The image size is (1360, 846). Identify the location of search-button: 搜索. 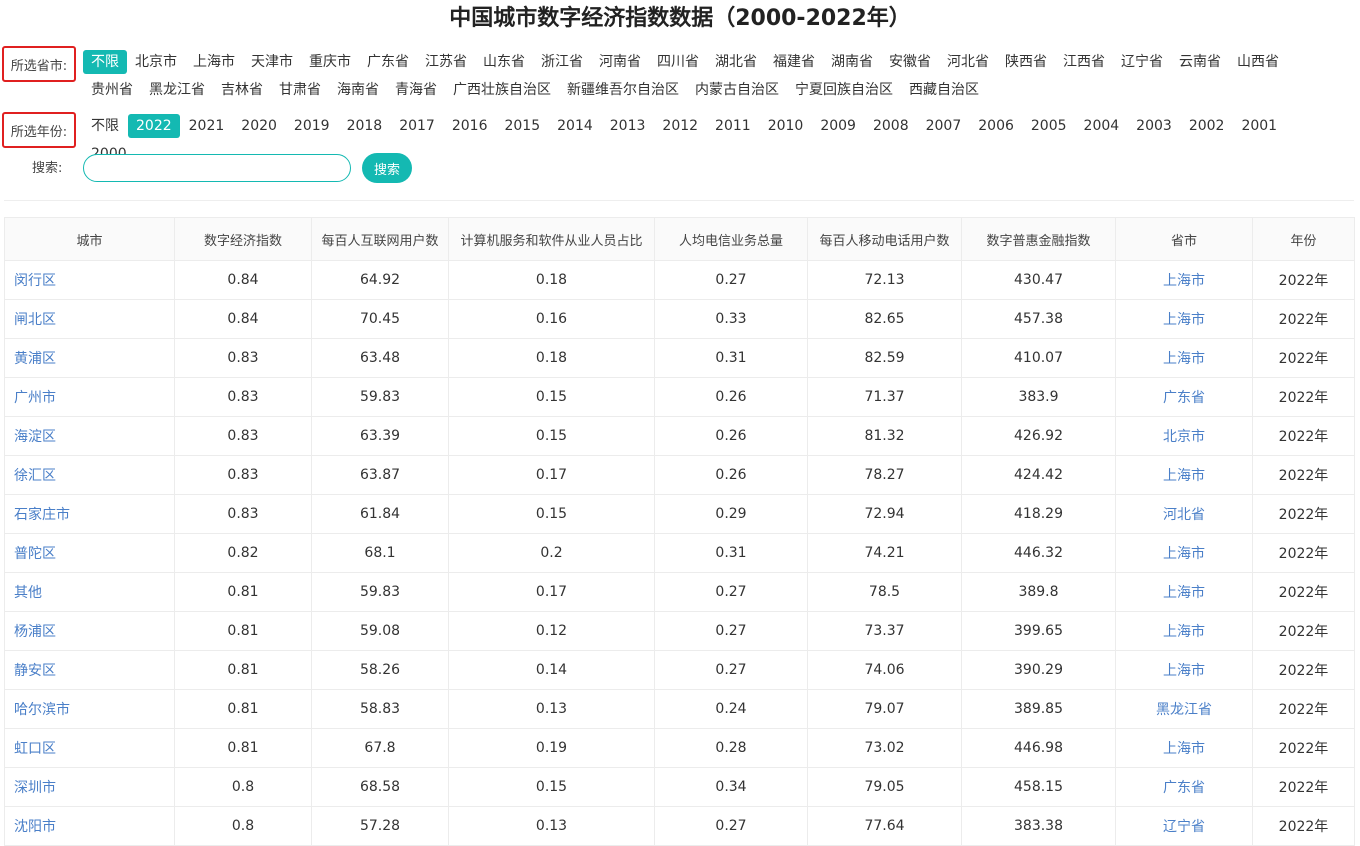
(387, 168).